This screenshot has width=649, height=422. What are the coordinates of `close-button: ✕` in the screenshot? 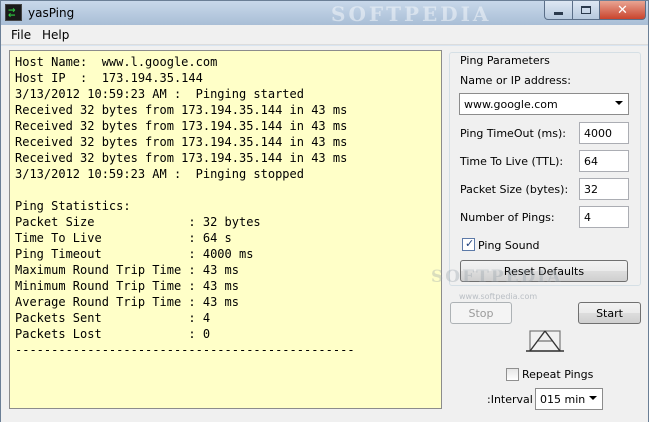 It's located at (622, 10).